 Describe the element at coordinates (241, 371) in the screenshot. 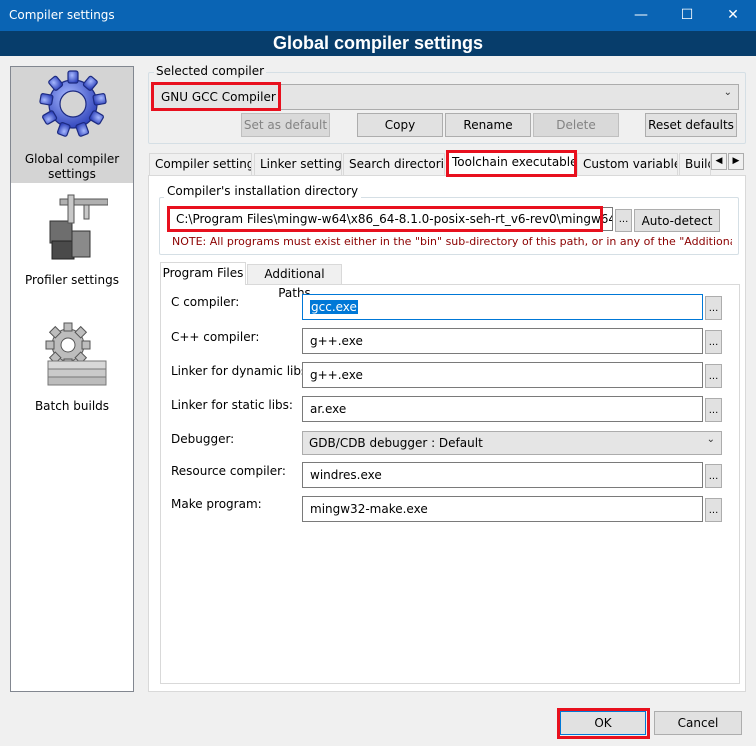

I see `linker-dynamic-label: Linker for dynamic libs:` at that location.